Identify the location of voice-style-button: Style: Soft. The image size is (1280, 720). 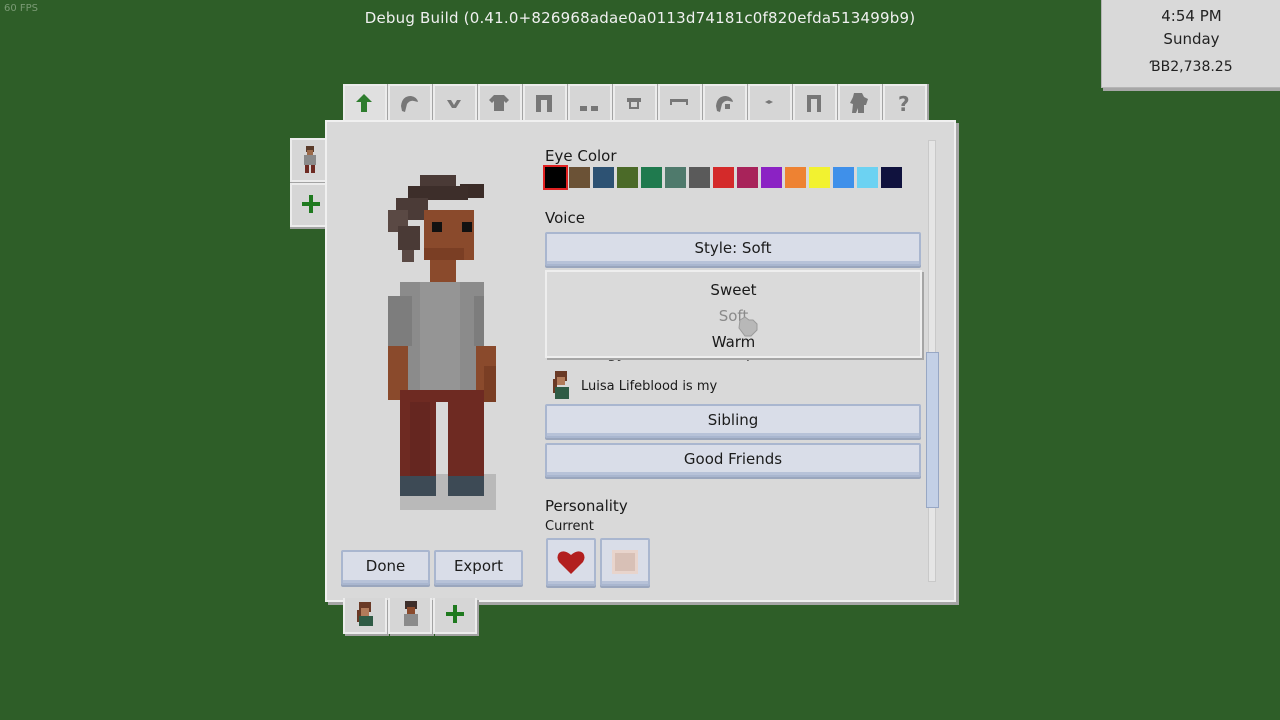
(733, 249).